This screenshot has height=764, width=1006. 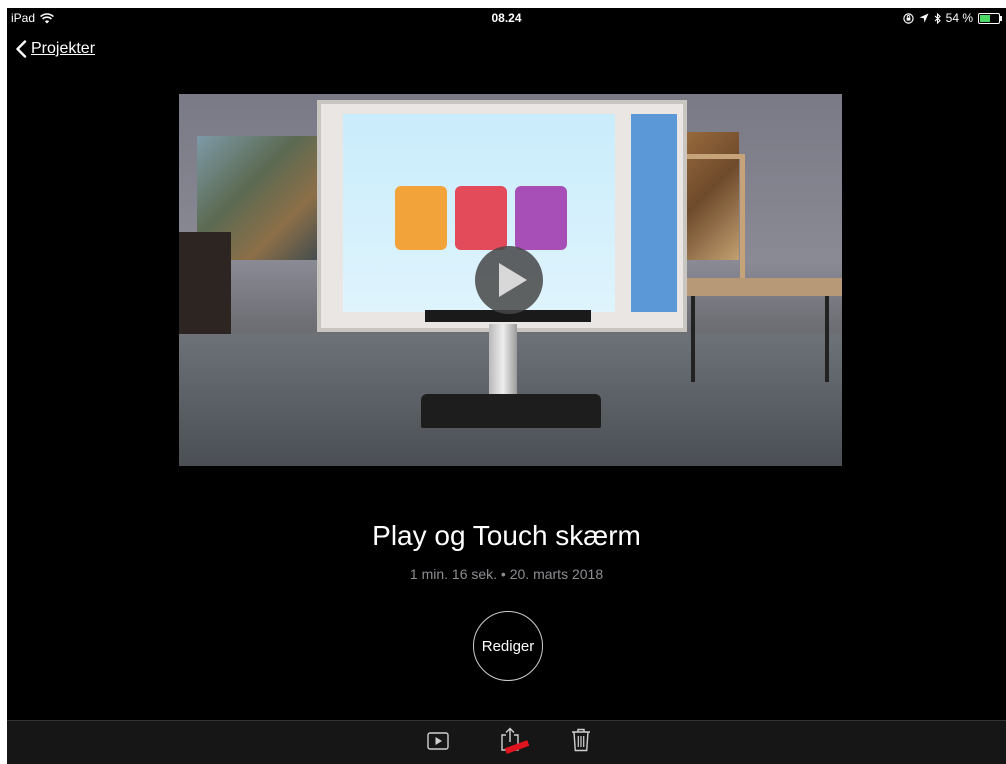 What do you see at coordinates (712, 219) in the screenshot?
I see `video-scene-chair` at bounding box center [712, 219].